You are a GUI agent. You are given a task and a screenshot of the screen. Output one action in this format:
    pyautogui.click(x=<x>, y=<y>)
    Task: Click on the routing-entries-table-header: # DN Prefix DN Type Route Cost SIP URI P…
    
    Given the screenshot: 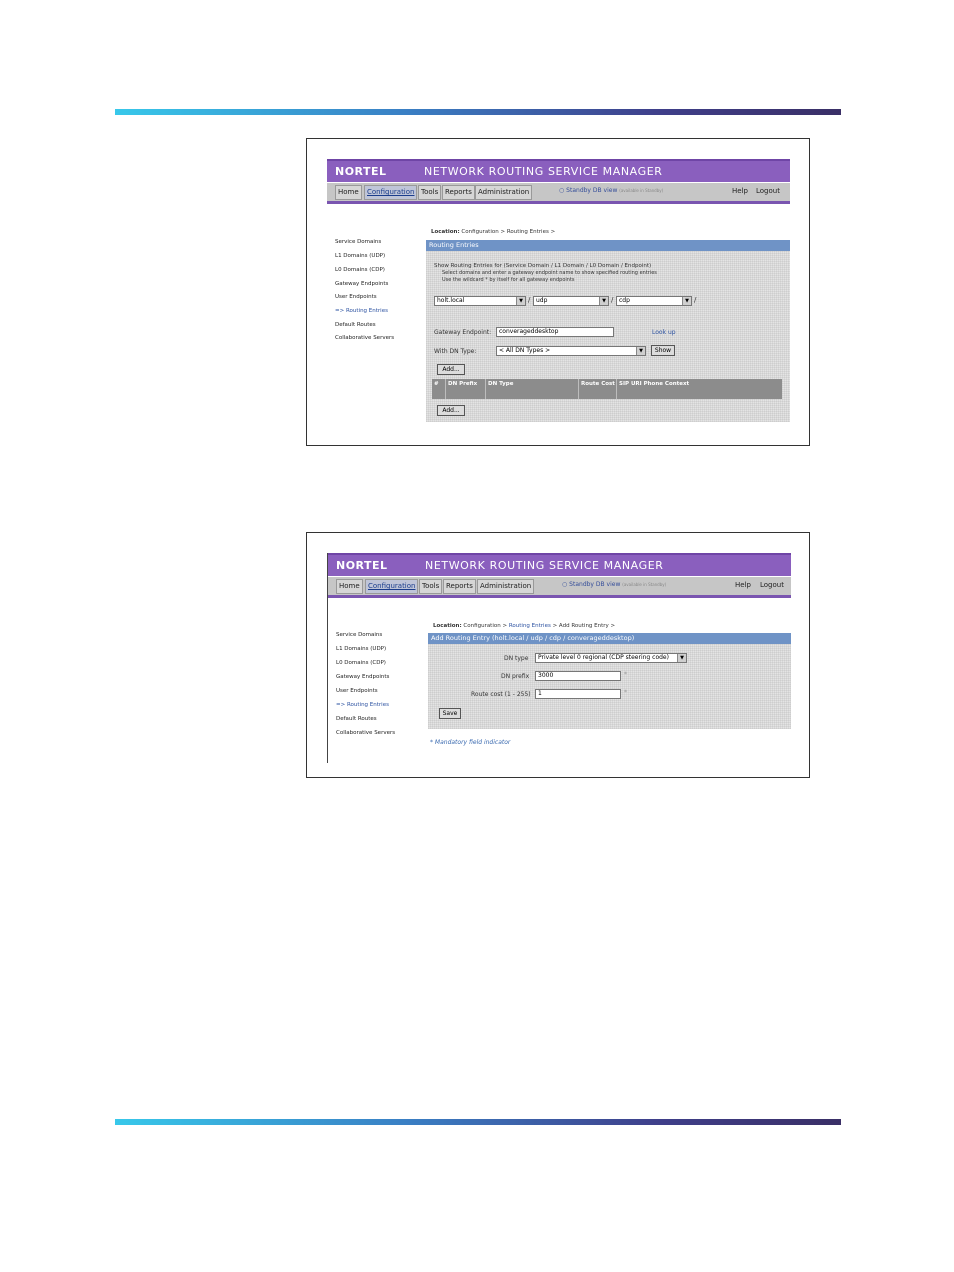 What is the action you would take?
    pyautogui.click(x=607, y=389)
    